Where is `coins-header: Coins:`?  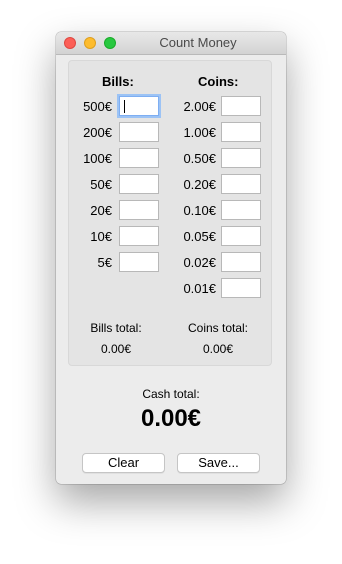
coins-header: Coins: is located at coordinates (218, 81).